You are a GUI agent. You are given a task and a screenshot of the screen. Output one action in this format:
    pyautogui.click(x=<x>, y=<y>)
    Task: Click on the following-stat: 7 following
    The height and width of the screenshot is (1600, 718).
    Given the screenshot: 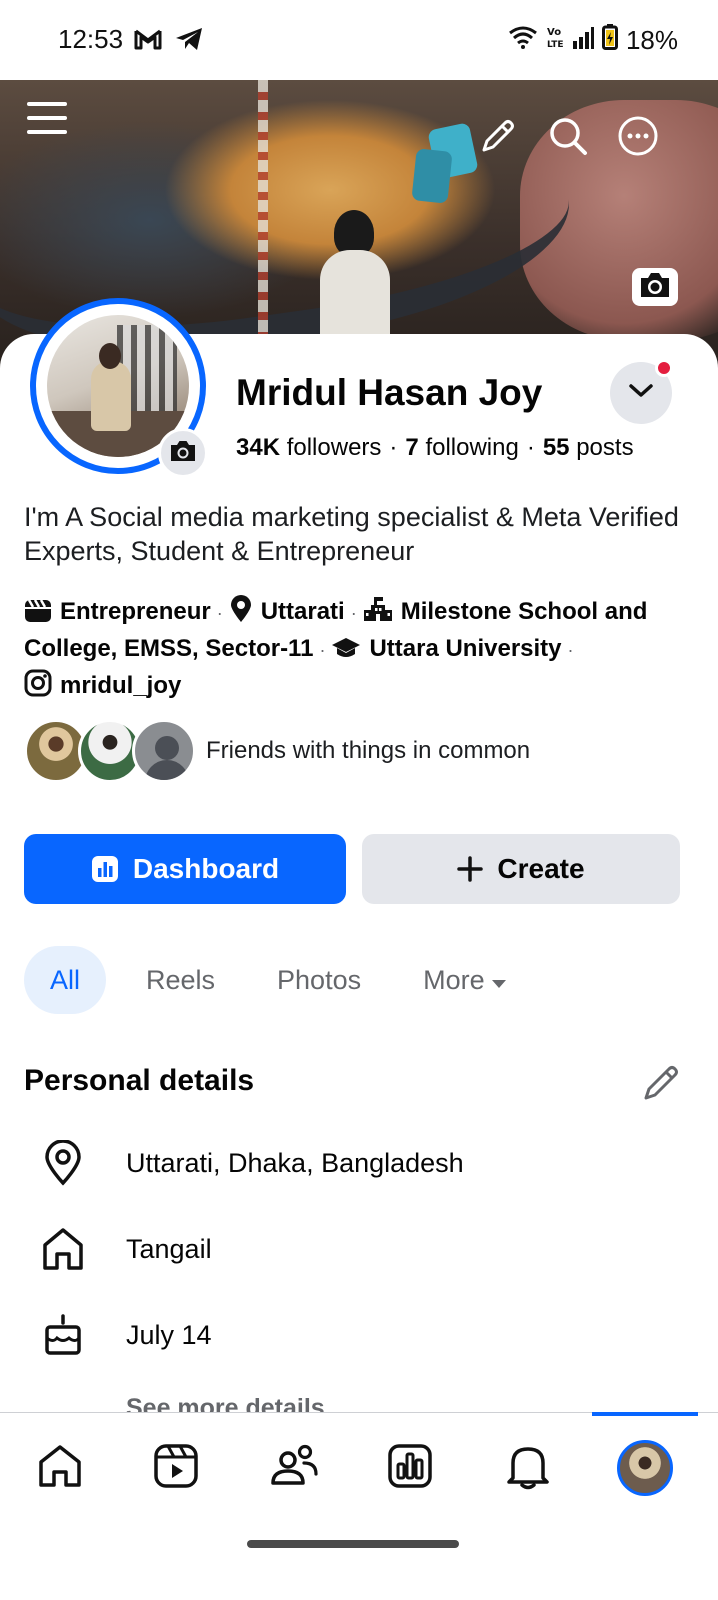 What is the action you would take?
    pyautogui.click(x=461, y=447)
    